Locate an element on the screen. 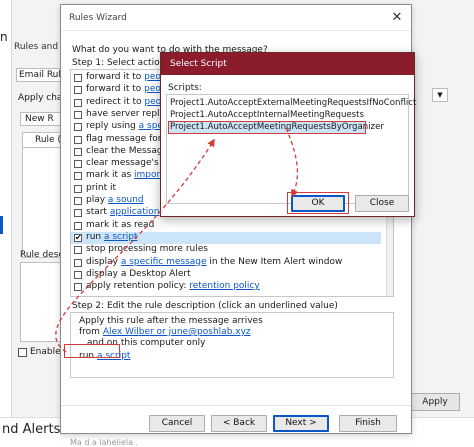 The image size is (474, 447). action-text: apply retention policy: is located at coordinates (138, 286).